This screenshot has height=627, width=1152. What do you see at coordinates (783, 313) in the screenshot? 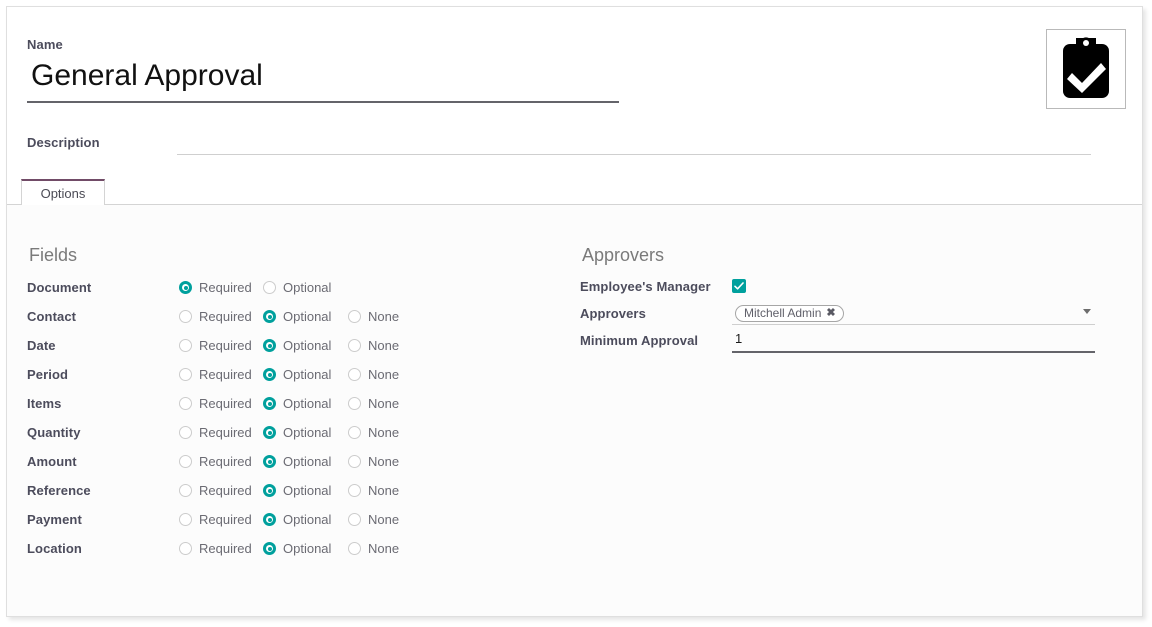
I see `approver-tag-label: Mitchell Admin` at bounding box center [783, 313].